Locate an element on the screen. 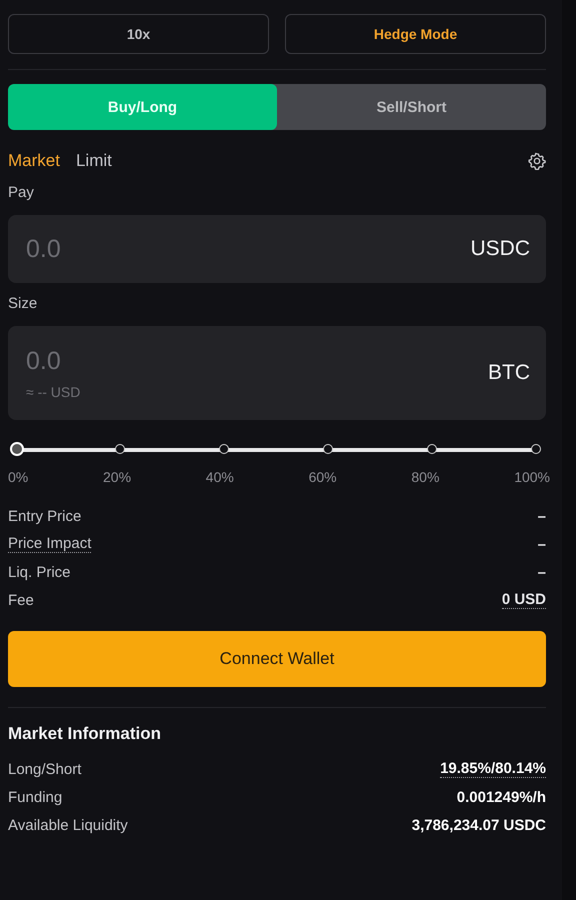 This screenshot has width=576, height=900. info-label: Available Liquidity is located at coordinates (68, 825).